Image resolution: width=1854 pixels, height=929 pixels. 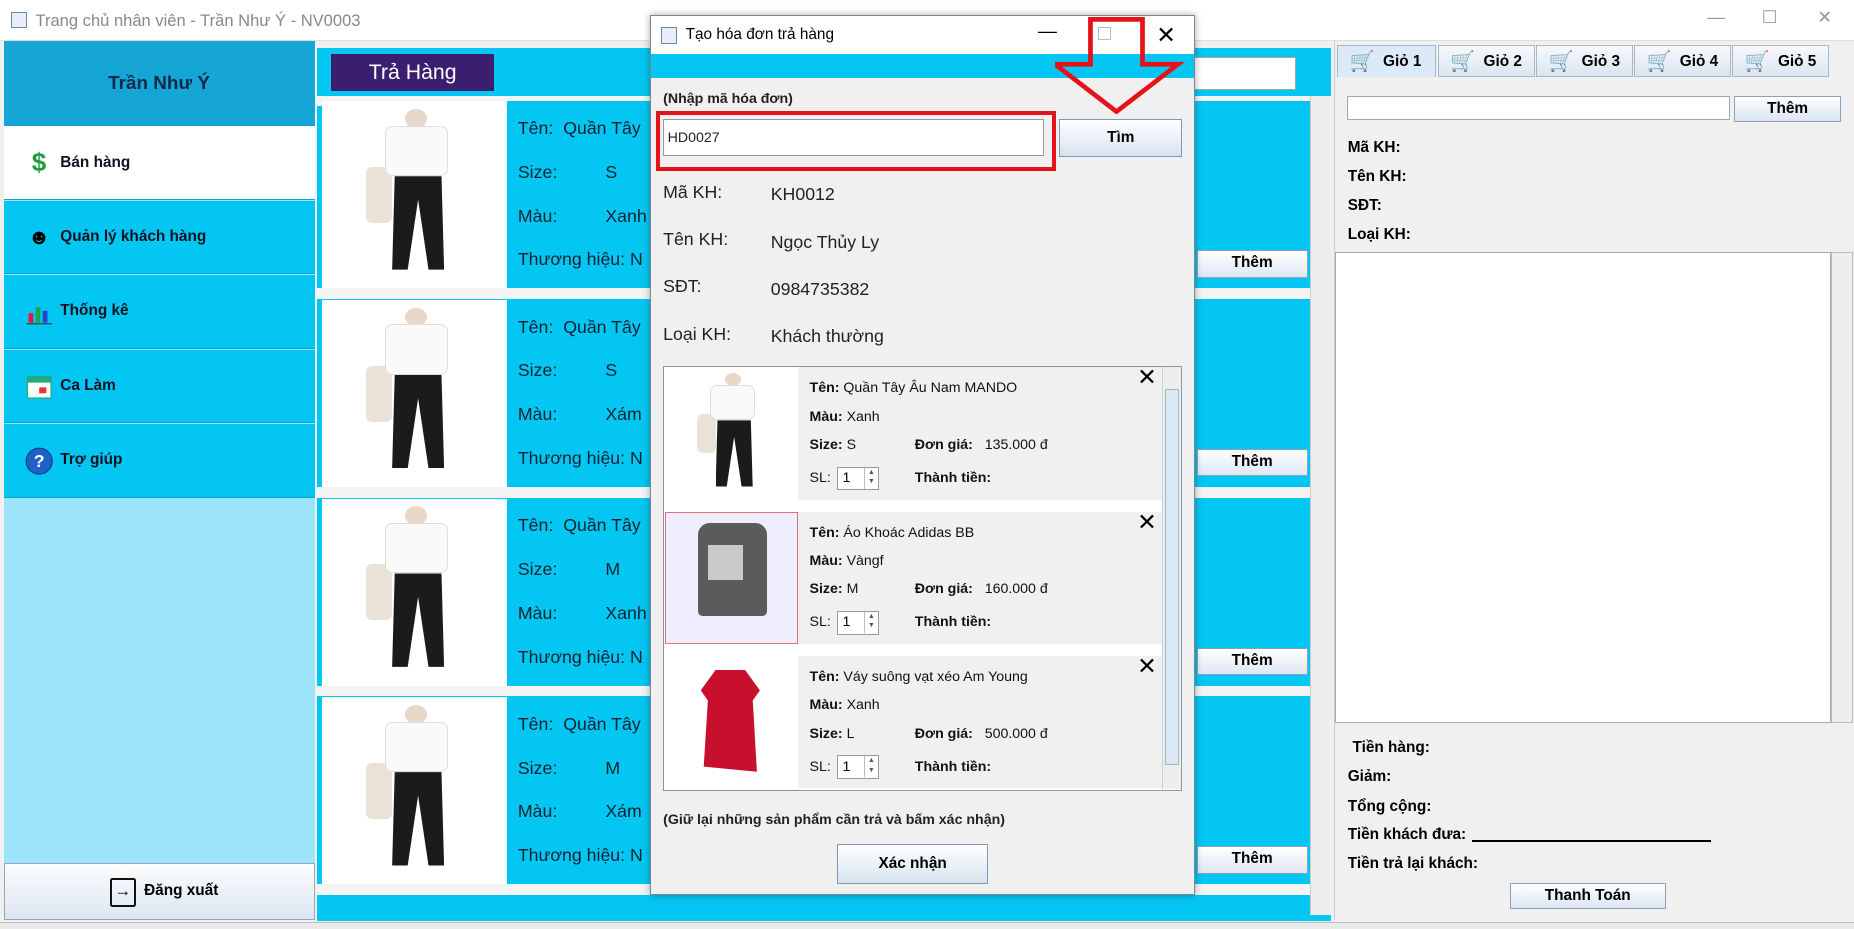 What do you see at coordinates (1016, 733) in the screenshot?
I see `item-price: 500.000 đ` at bounding box center [1016, 733].